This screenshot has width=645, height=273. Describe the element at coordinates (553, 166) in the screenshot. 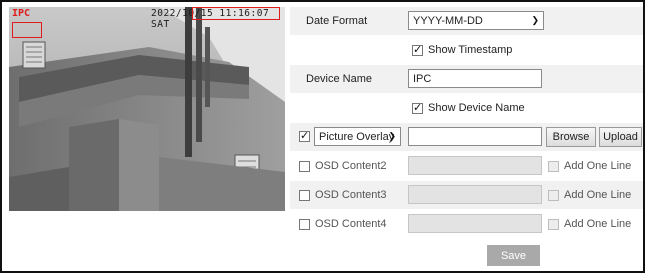

I see `osd-content2-add-line-checkbox` at that location.